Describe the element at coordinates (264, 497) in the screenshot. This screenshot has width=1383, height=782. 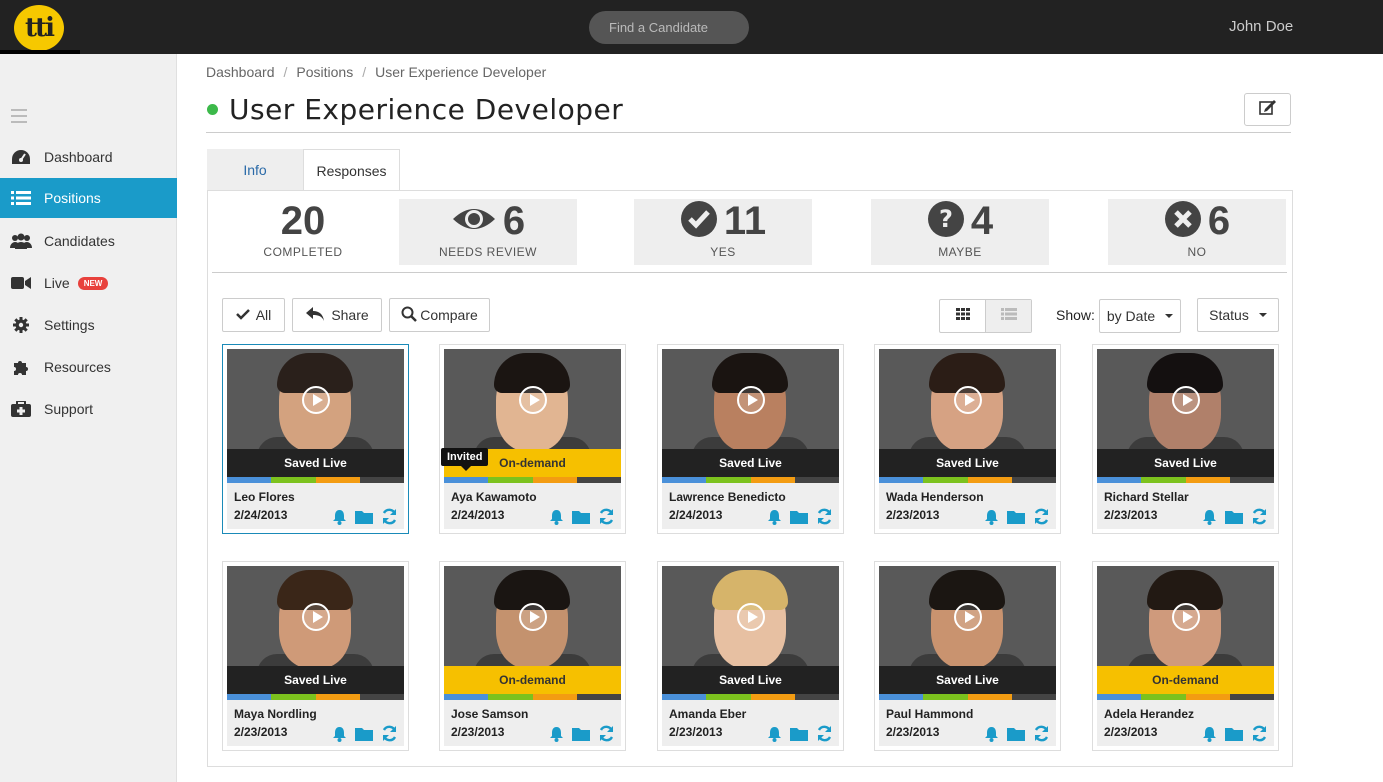
I see `candidate-name: Leo Flores` at that location.